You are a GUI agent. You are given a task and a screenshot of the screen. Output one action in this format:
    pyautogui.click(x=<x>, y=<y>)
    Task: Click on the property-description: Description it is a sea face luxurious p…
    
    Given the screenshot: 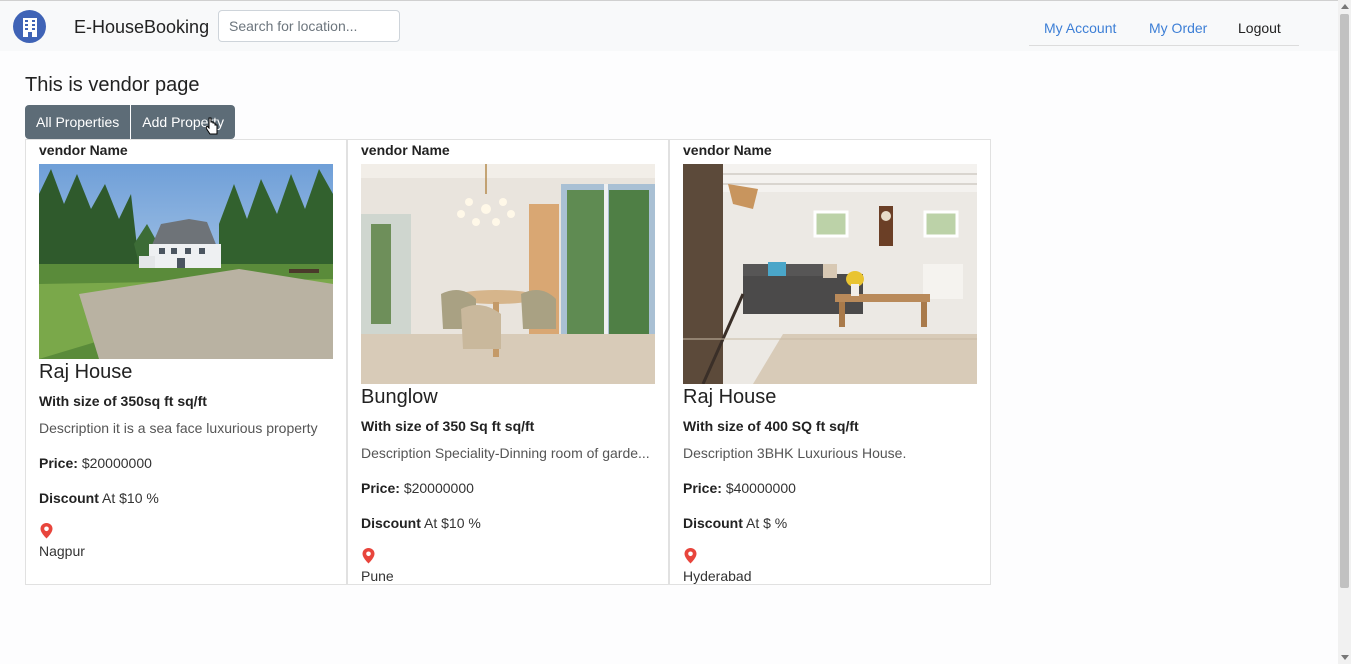 What is the action you would take?
    pyautogui.click(x=178, y=428)
    